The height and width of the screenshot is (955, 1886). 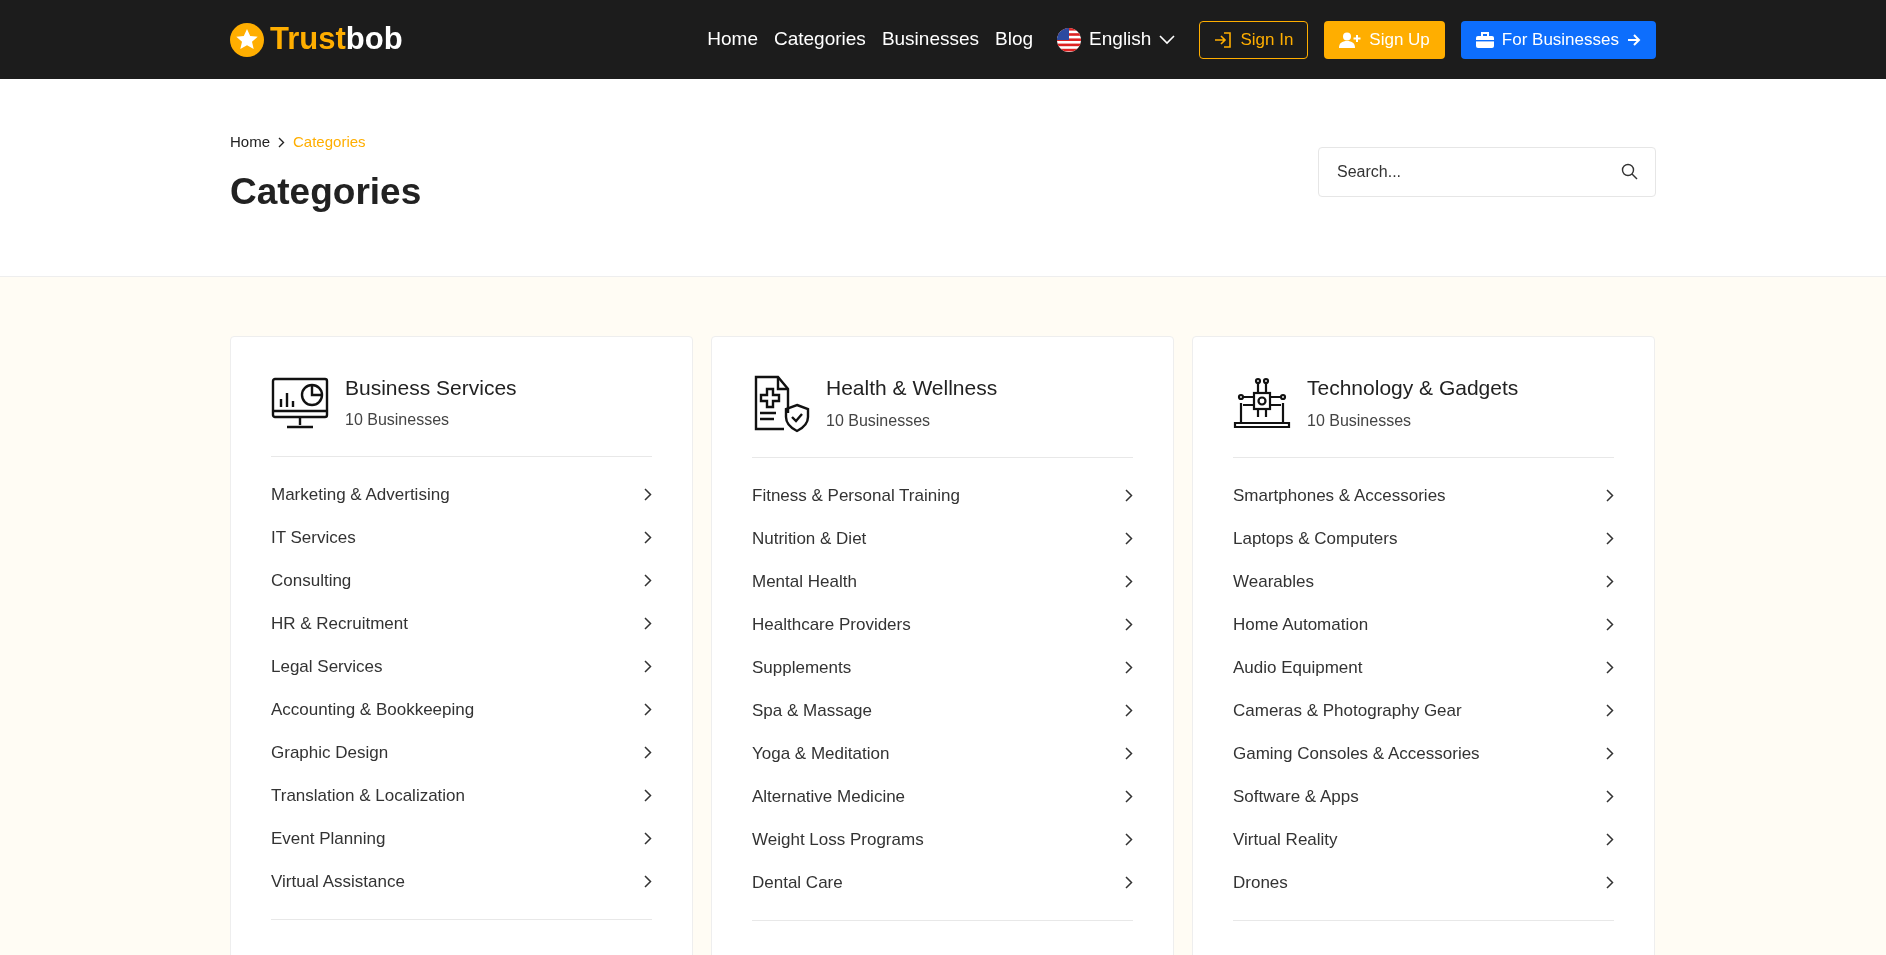 What do you see at coordinates (461, 495) in the screenshot?
I see `category-link: Marketing & Advertising` at bounding box center [461, 495].